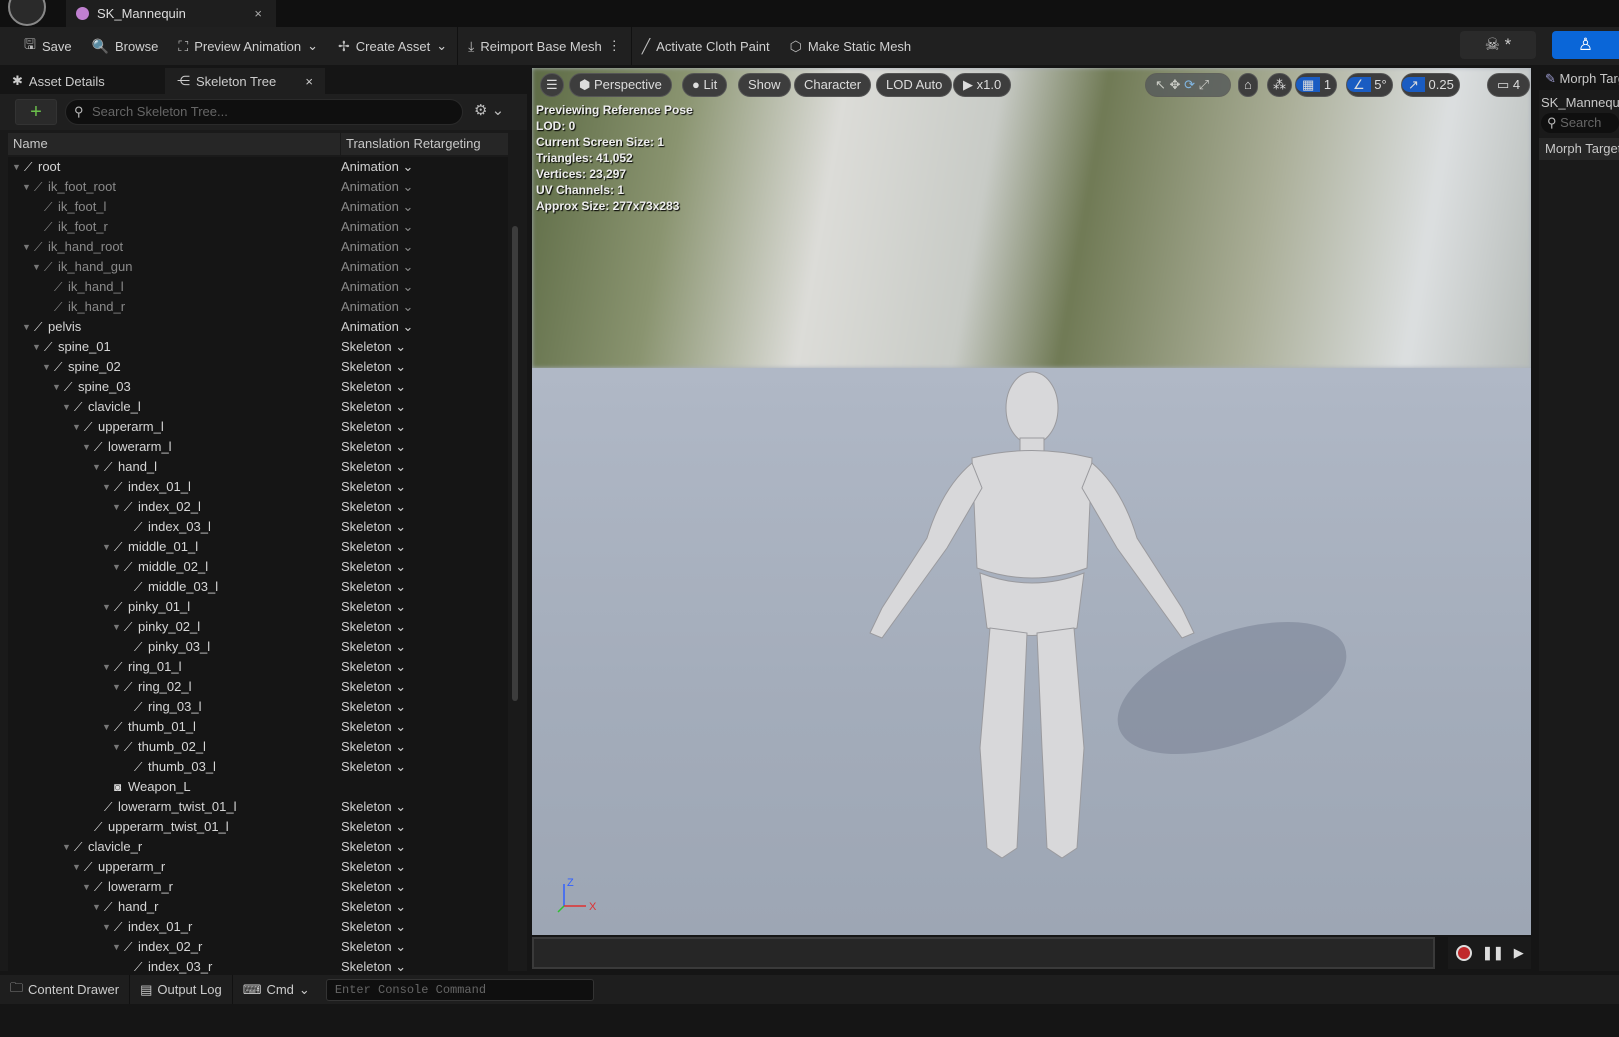  I want to click on tree-row: ▼ ⟋ spine_02 Skeleton ⌄, so click(258, 367).